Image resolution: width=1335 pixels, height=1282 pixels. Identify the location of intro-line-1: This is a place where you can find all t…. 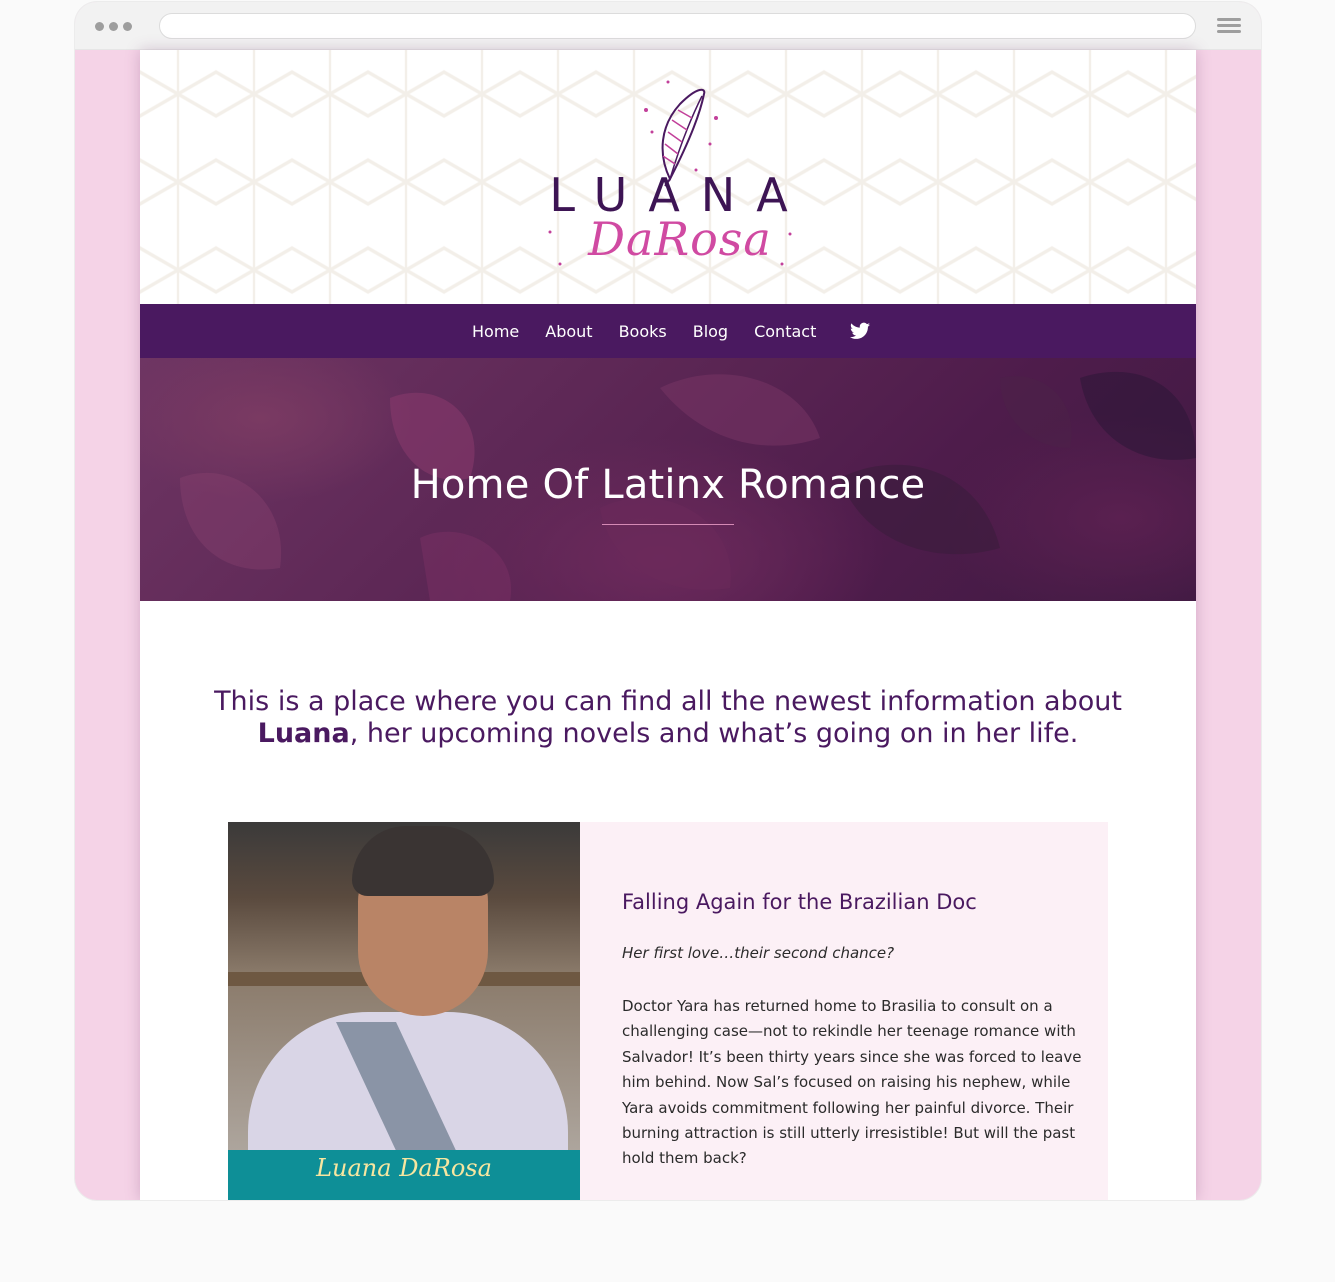
(668, 701).